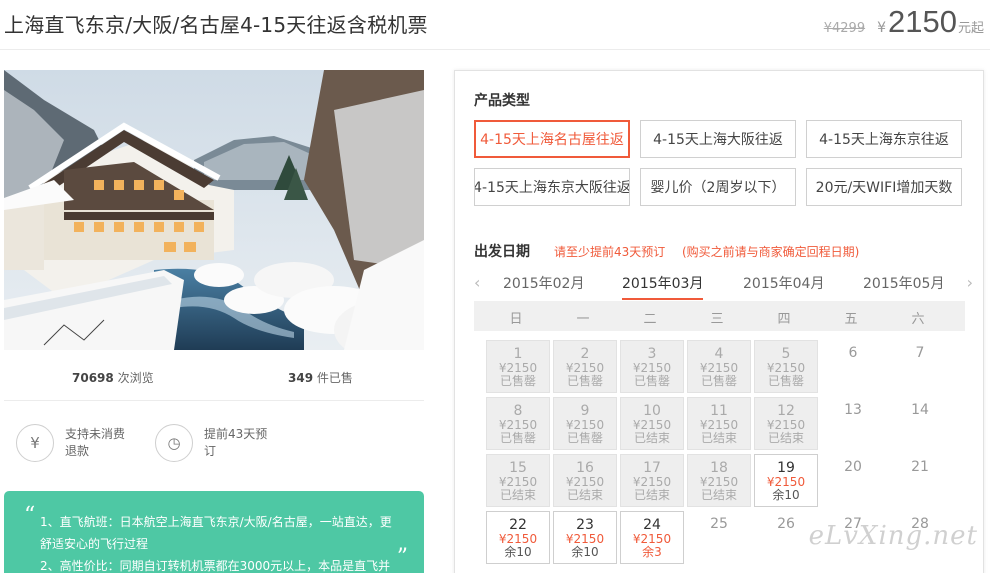 This screenshot has width=990, height=573. What do you see at coordinates (920, 423) in the screenshot?
I see `calendar-day: 14` at bounding box center [920, 423].